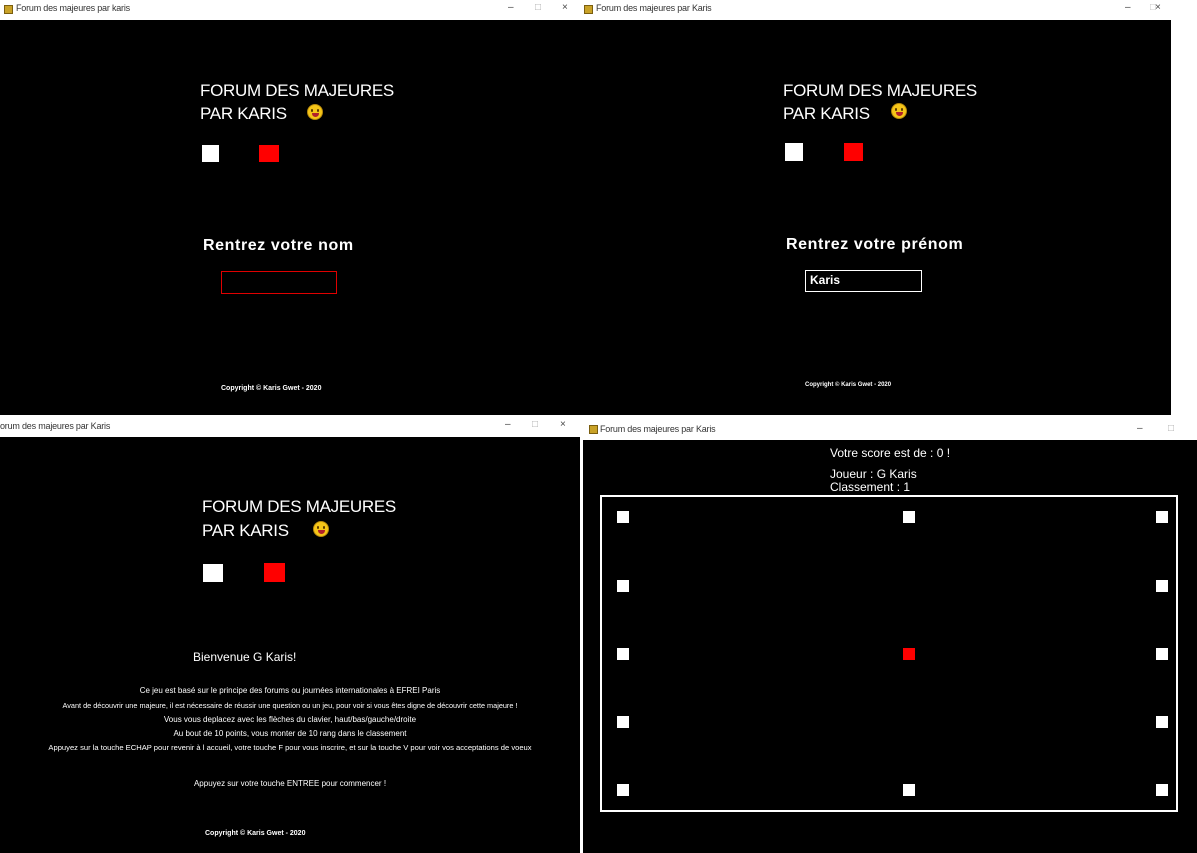 The image size is (1197, 853). I want to click on firstname-input: Karis, so click(863, 281).